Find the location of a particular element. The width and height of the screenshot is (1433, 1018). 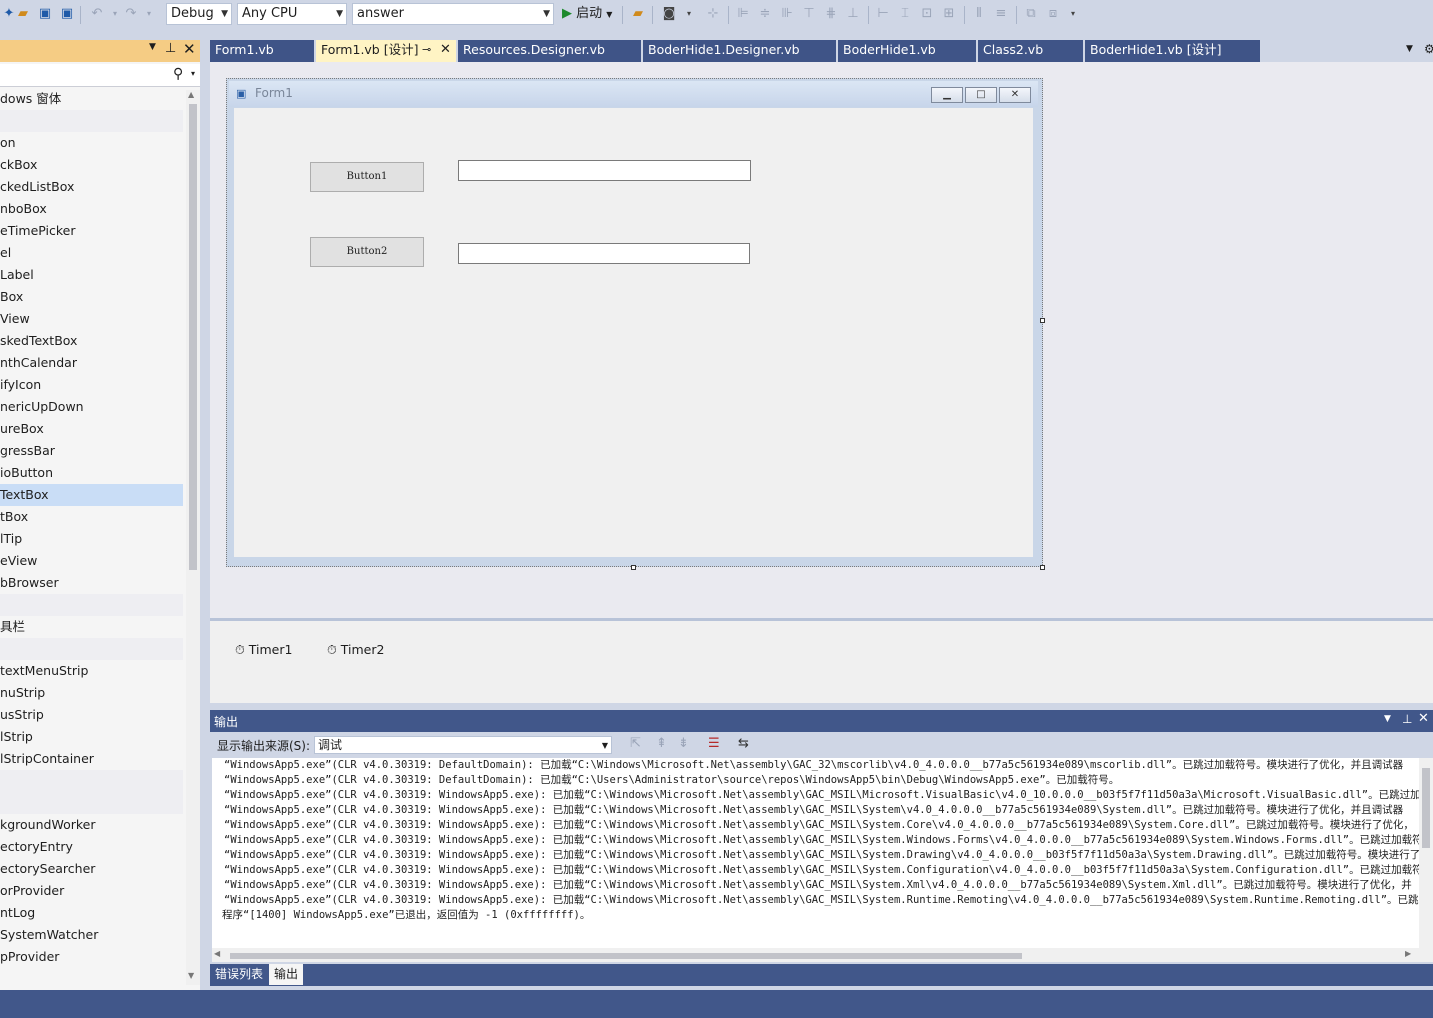

align-right-icon: ⊪ is located at coordinates (787, 14).